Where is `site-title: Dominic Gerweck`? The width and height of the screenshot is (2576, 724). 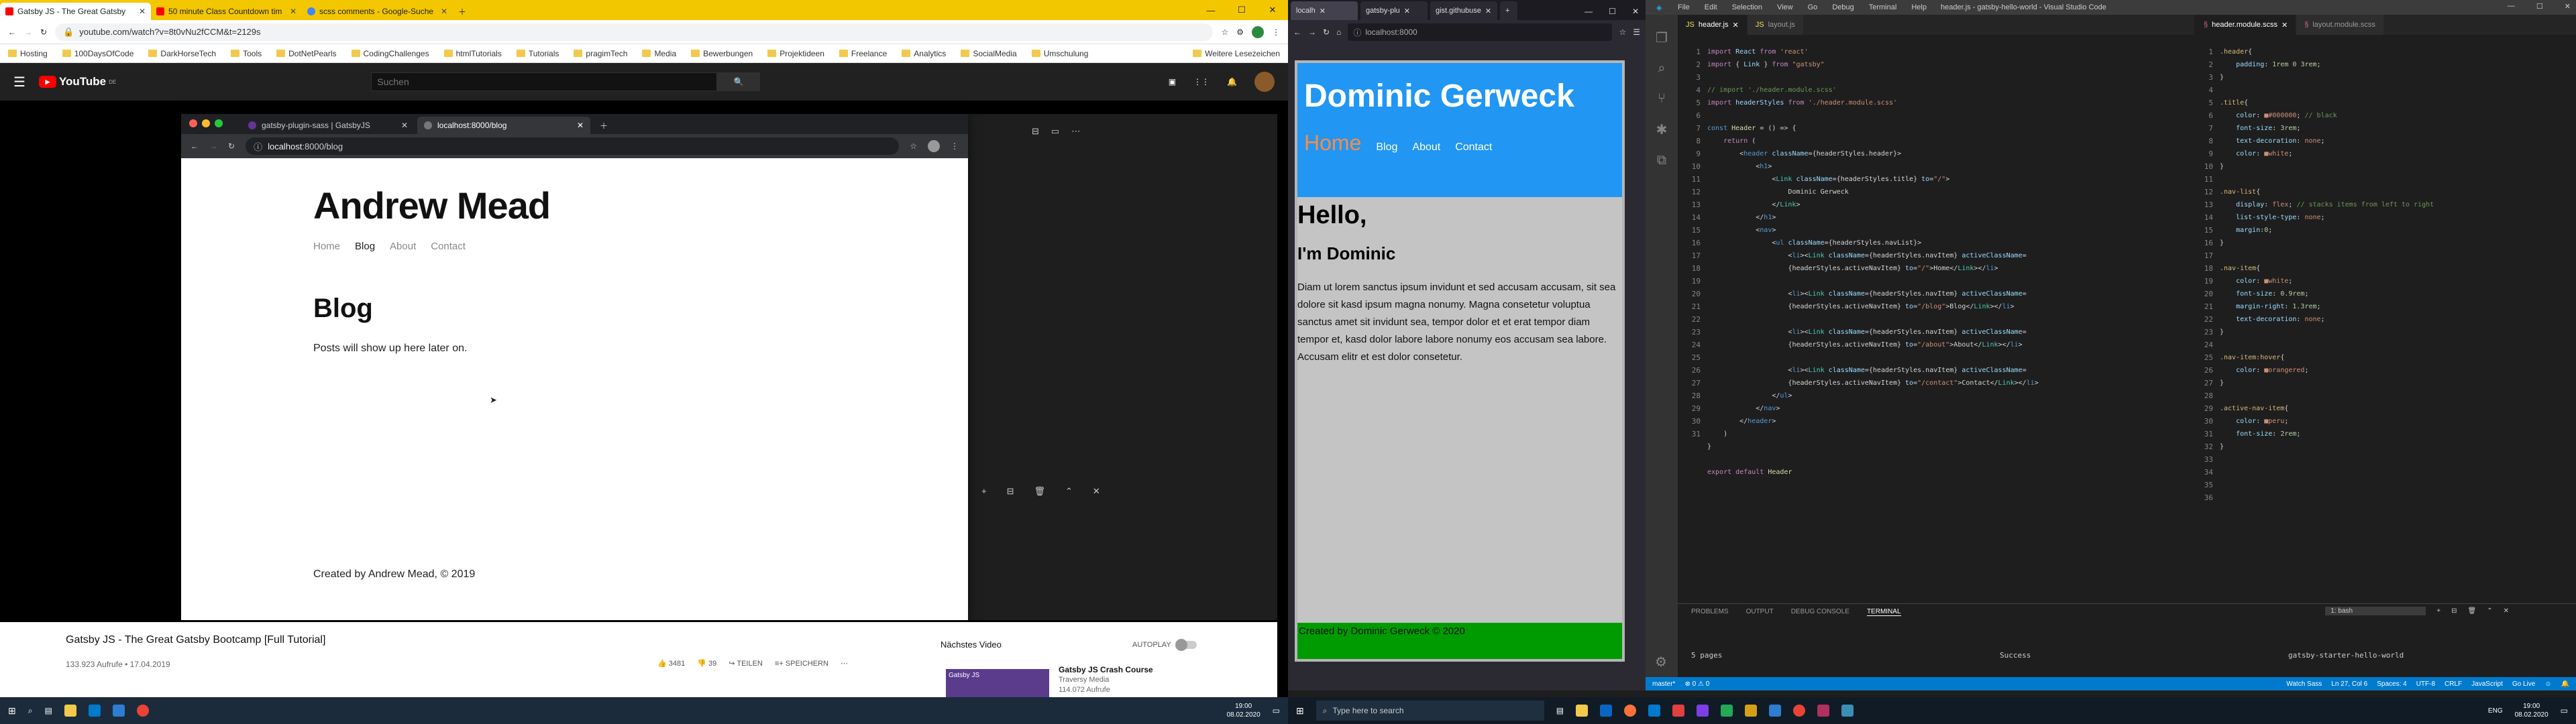
site-title: Dominic Gerweck is located at coordinates (1459, 96).